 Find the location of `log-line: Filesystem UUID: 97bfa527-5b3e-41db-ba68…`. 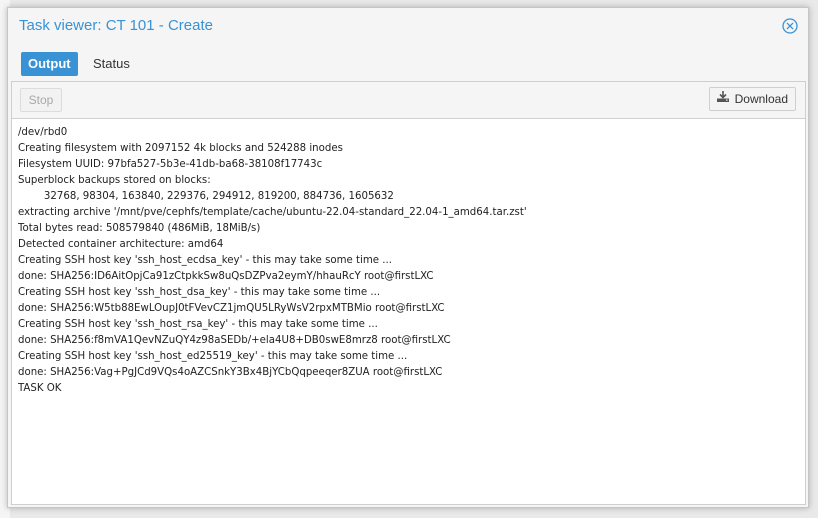

log-line: Filesystem UUID: 97bfa527-5b3e-41db-ba68… is located at coordinates (170, 164).